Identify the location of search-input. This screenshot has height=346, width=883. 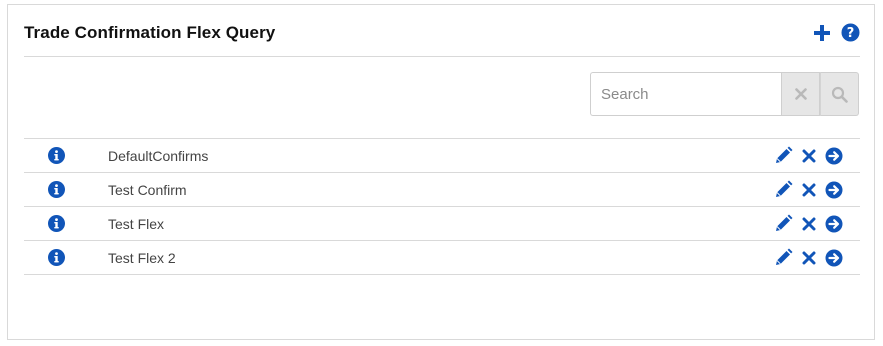
(685, 94).